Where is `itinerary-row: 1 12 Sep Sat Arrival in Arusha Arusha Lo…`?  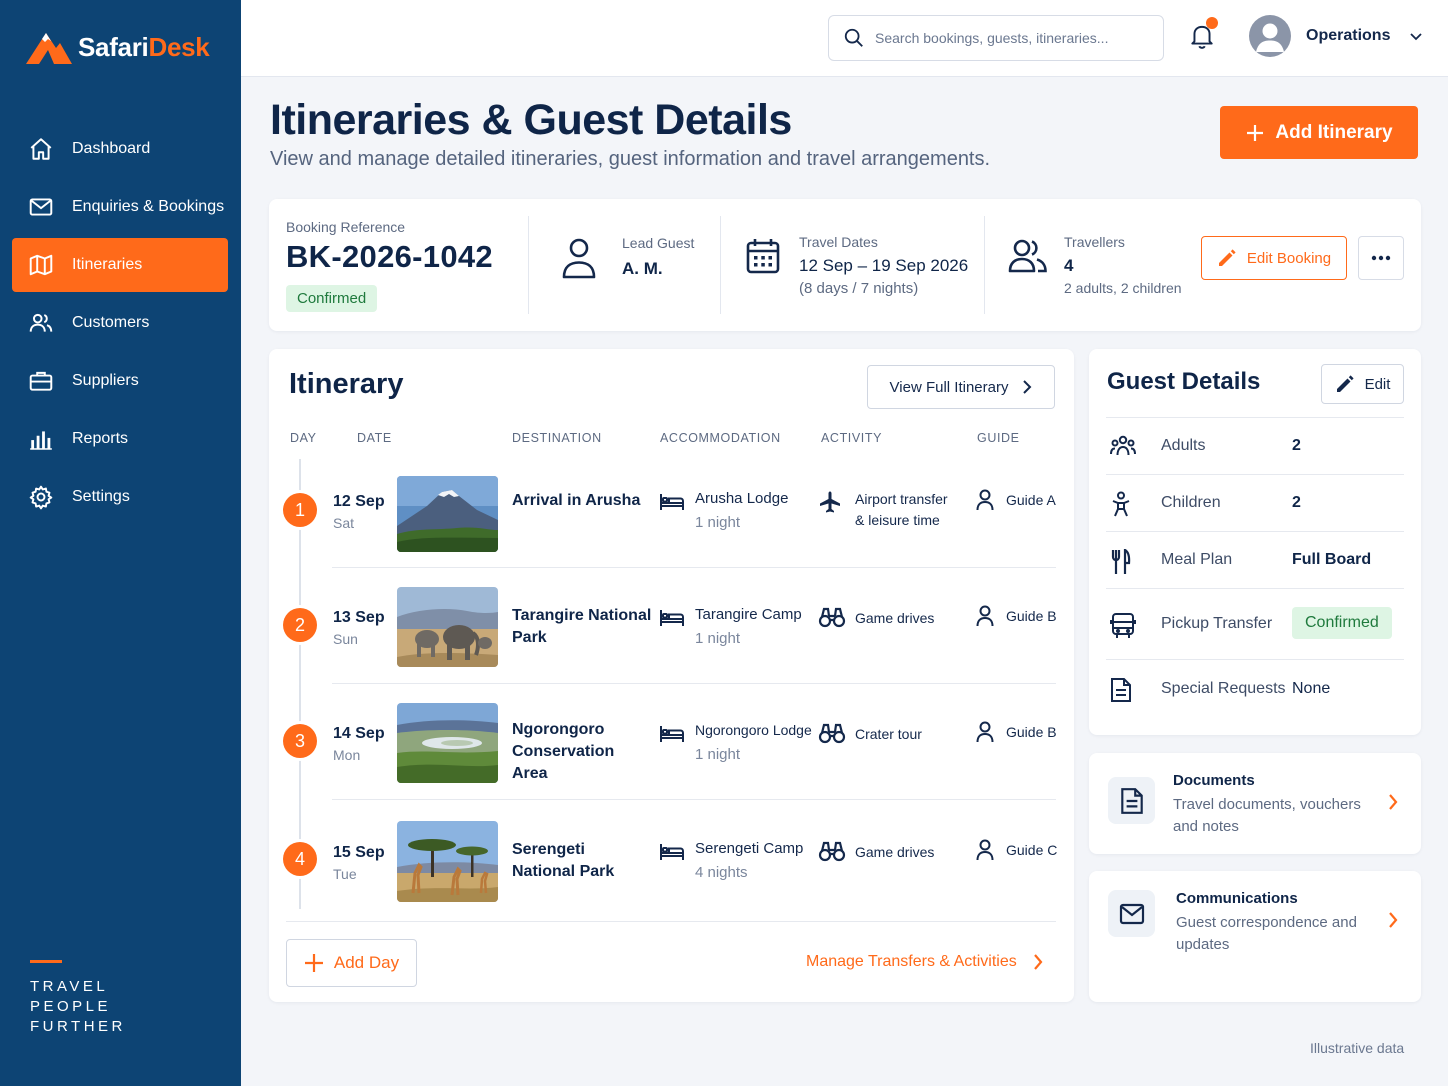 itinerary-row: 1 12 Sep Sat Arrival in Arusha Arusha Lo… is located at coordinates (671, 510).